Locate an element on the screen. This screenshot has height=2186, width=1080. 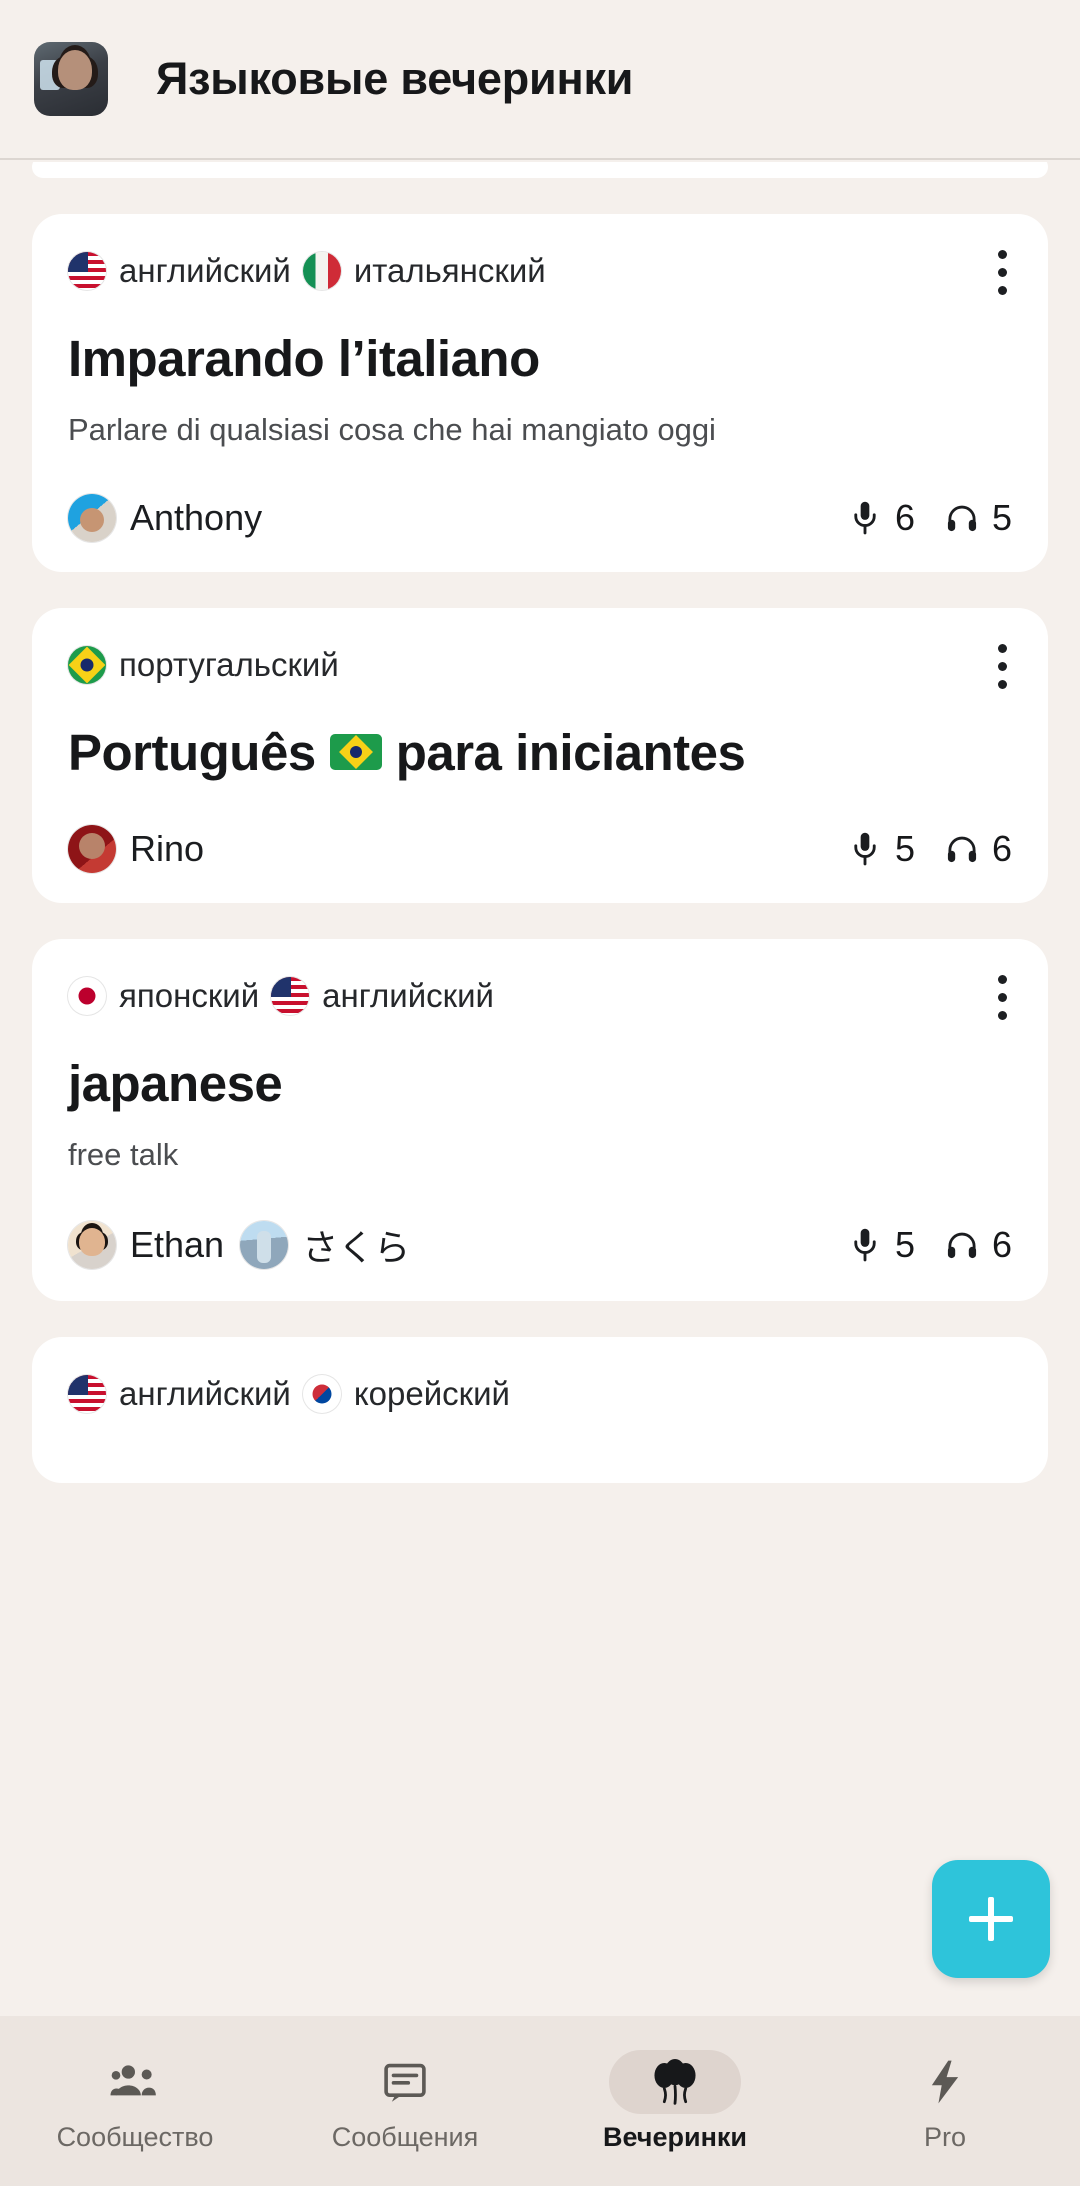
nav-item-messages: Сообщения is located at coordinates (405, 2101).